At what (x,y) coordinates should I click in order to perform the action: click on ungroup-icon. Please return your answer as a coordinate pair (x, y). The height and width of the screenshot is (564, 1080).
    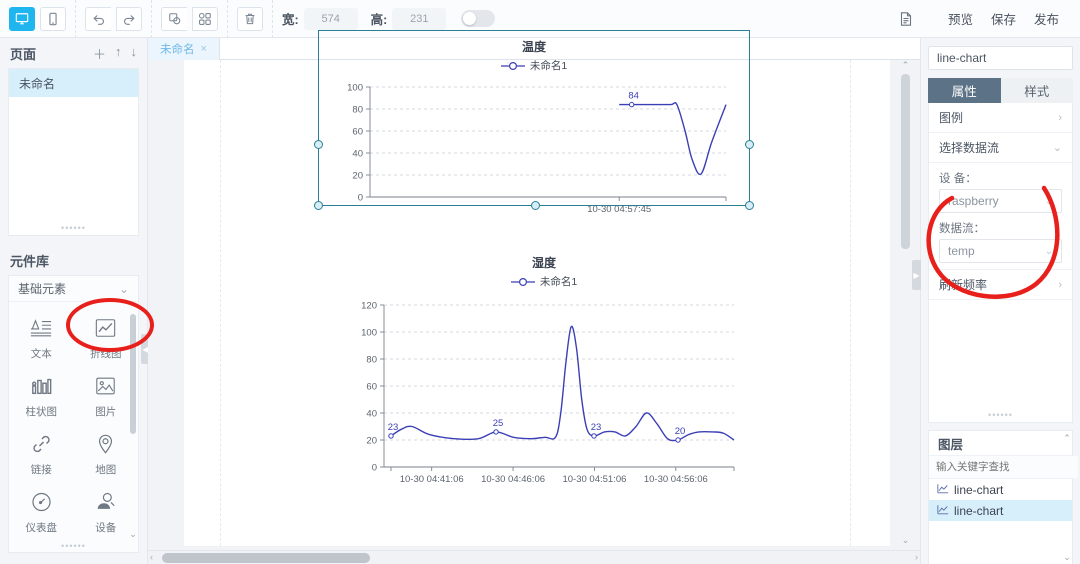
    Looking at the image, I should click on (205, 18).